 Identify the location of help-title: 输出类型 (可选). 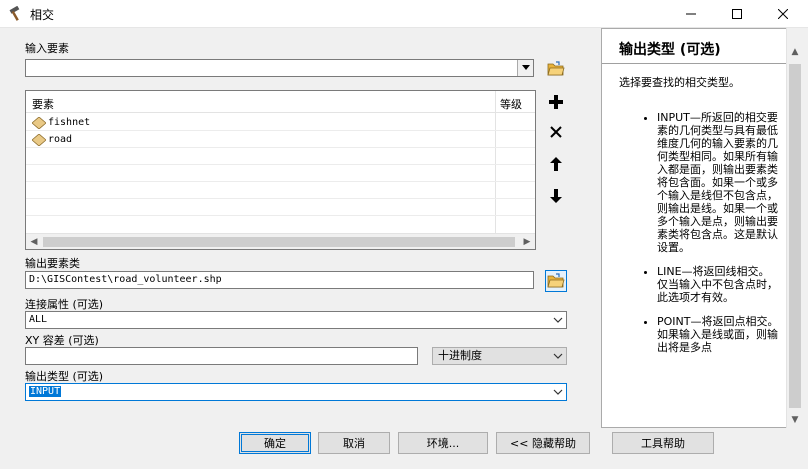
(670, 50).